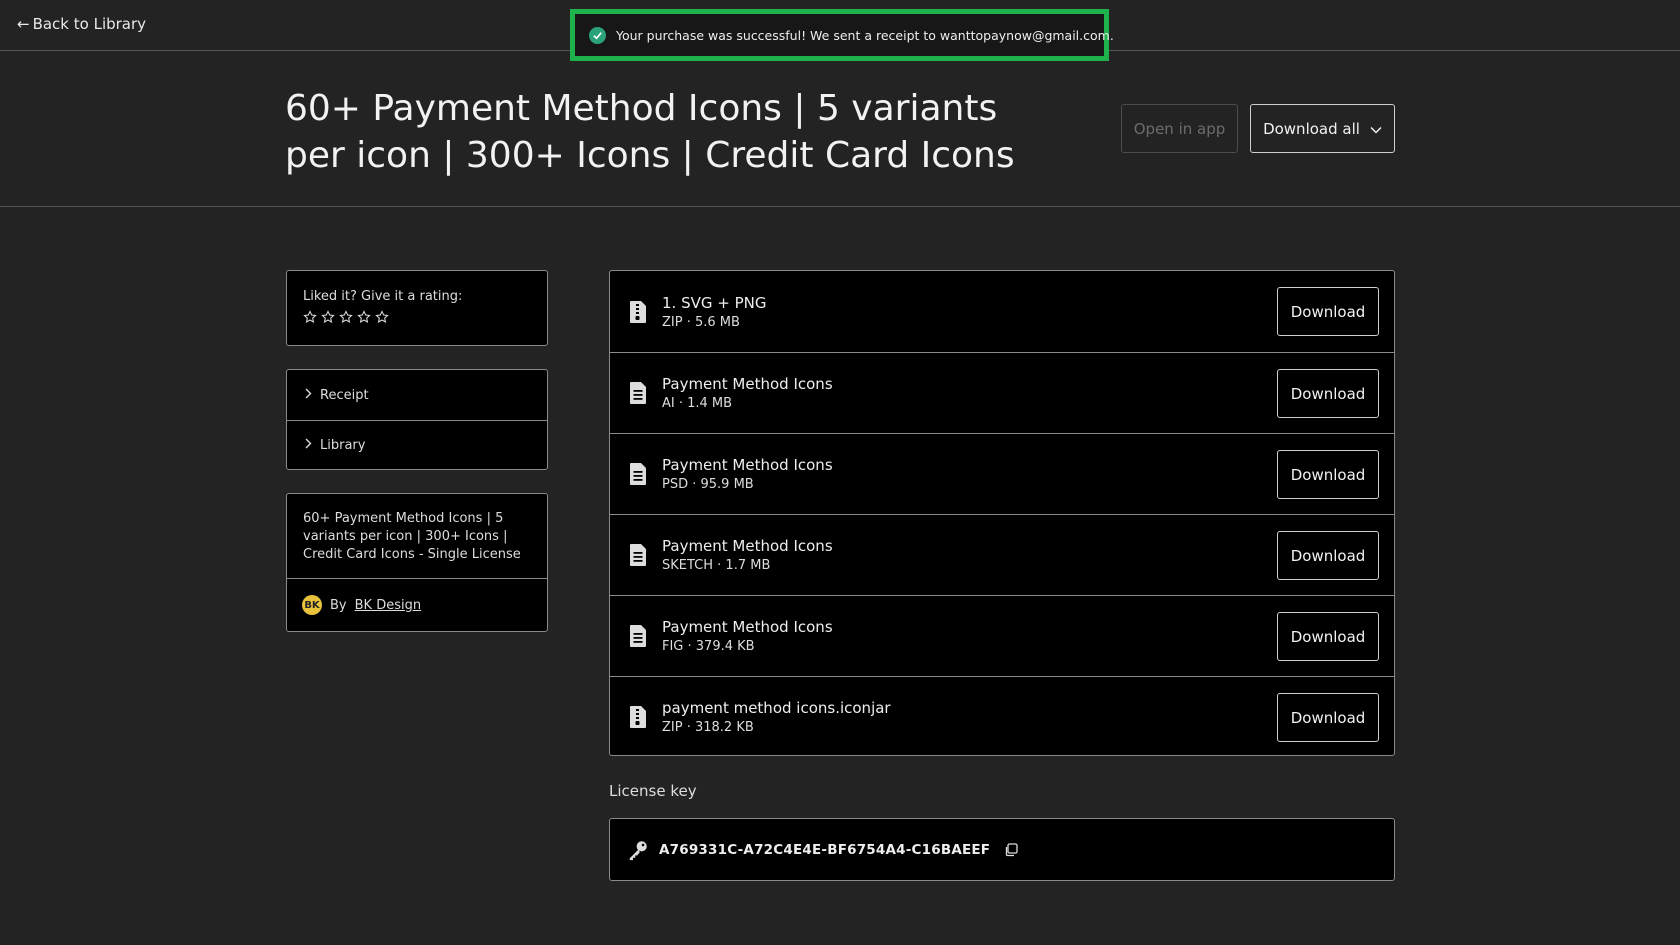 This screenshot has width=1680, height=945. What do you see at coordinates (388, 605) in the screenshot?
I see `creator-link: BK Design` at bounding box center [388, 605].